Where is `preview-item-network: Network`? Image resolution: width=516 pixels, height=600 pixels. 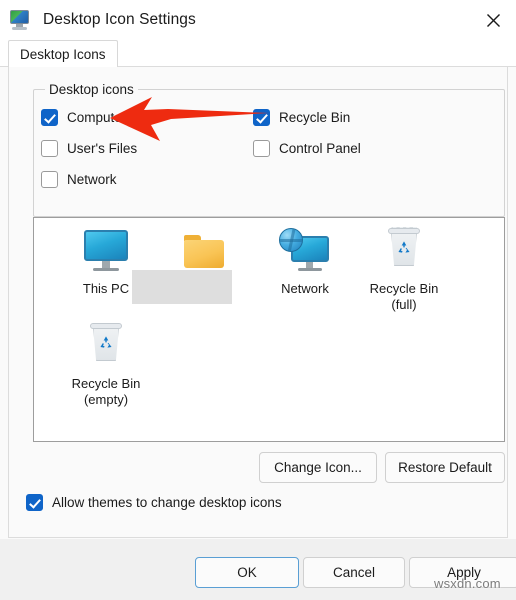
preview-item-network: Network is located at coordinates (305, 262).